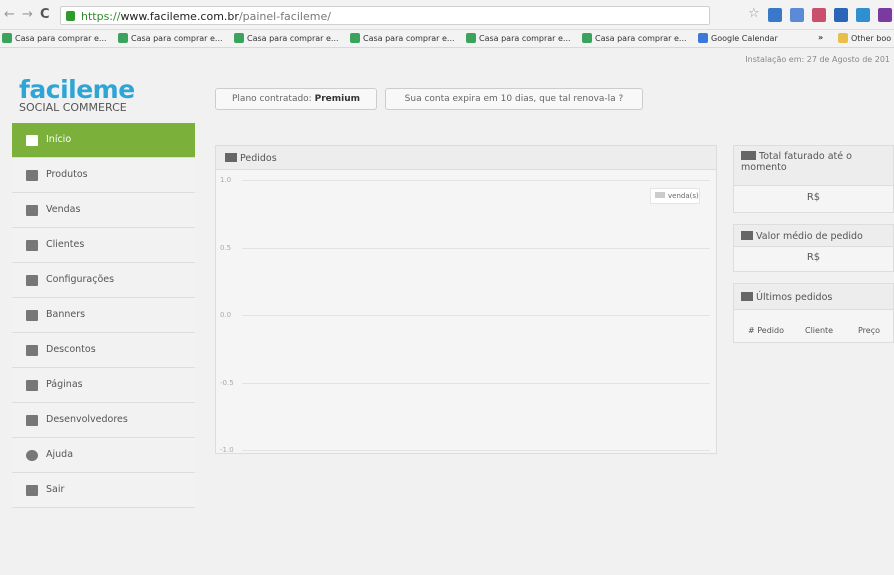  What do you see at coordinates (813, 297) in the screenshot?
I see `latest-orders-header: Últimos pedidos` at bounding box center [813, 297].